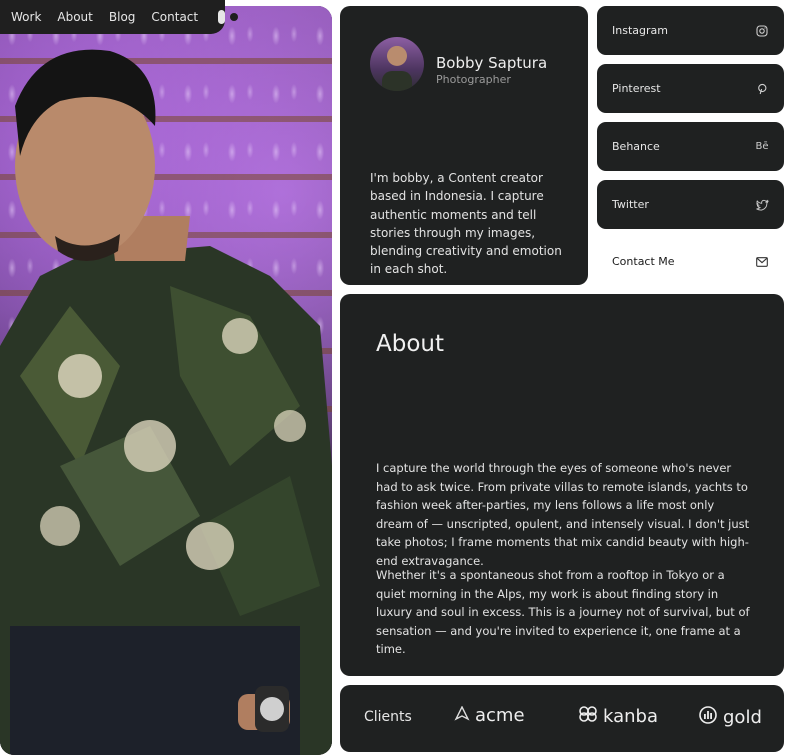 The image size is (795, 755). I want to click on social-link-pinterest: Pinterest, so click(690, 88).